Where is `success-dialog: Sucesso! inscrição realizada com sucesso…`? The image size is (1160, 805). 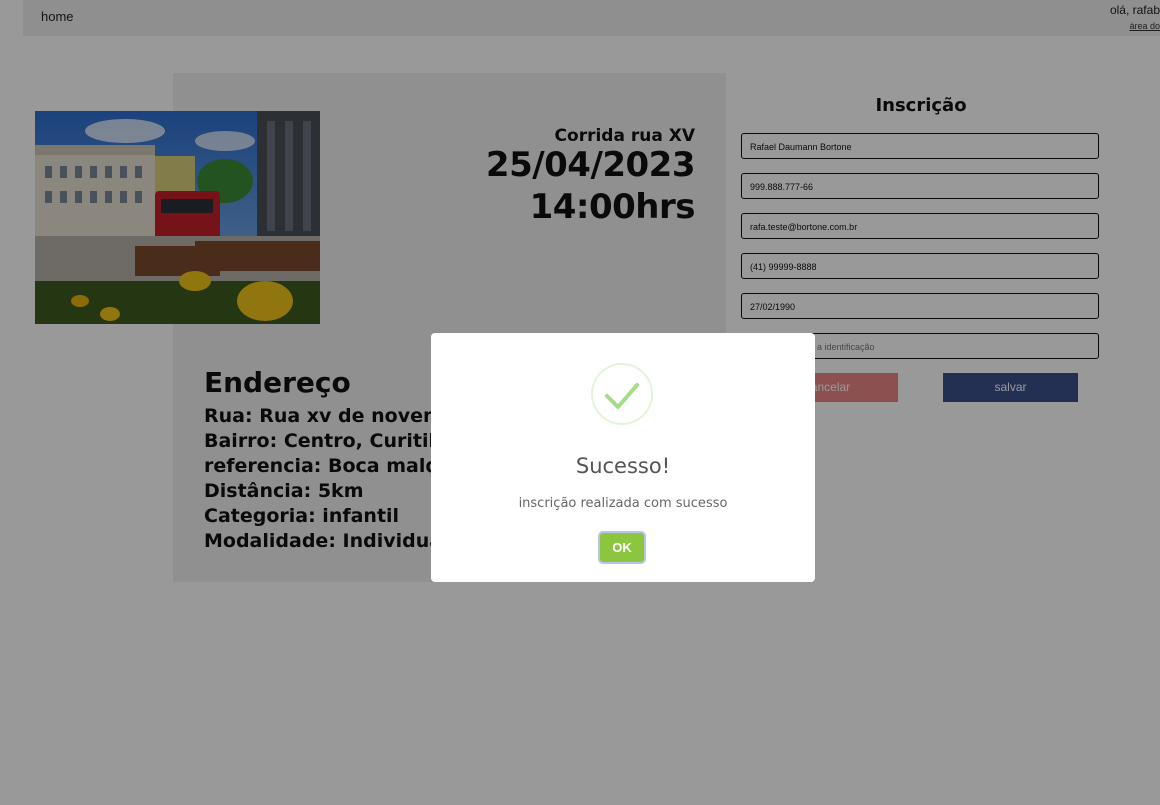
success-dialog: Sucesso! inscrição realizada com sucesso… is located at coordinates (623, 457).